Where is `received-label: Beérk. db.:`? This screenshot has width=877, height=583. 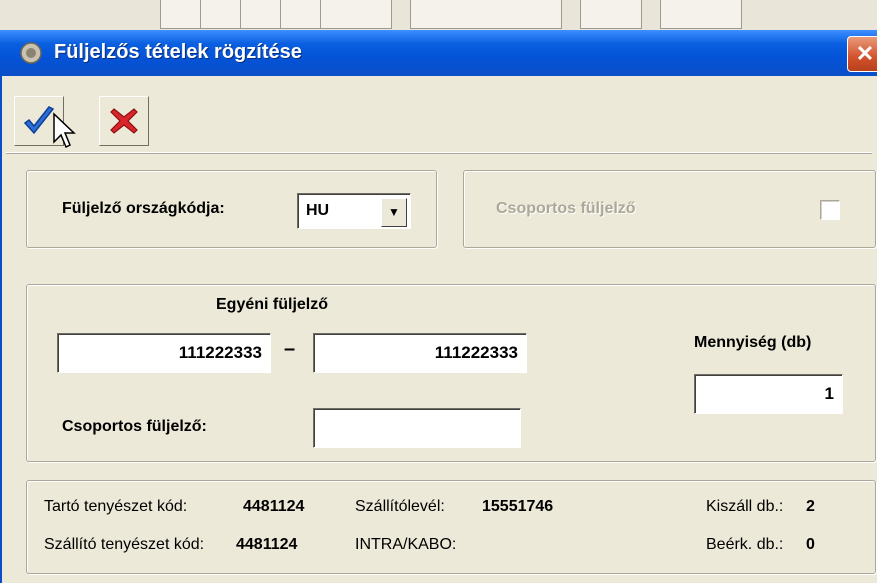 received-label: Beérk. db.: is located at coordinates (745, 544).